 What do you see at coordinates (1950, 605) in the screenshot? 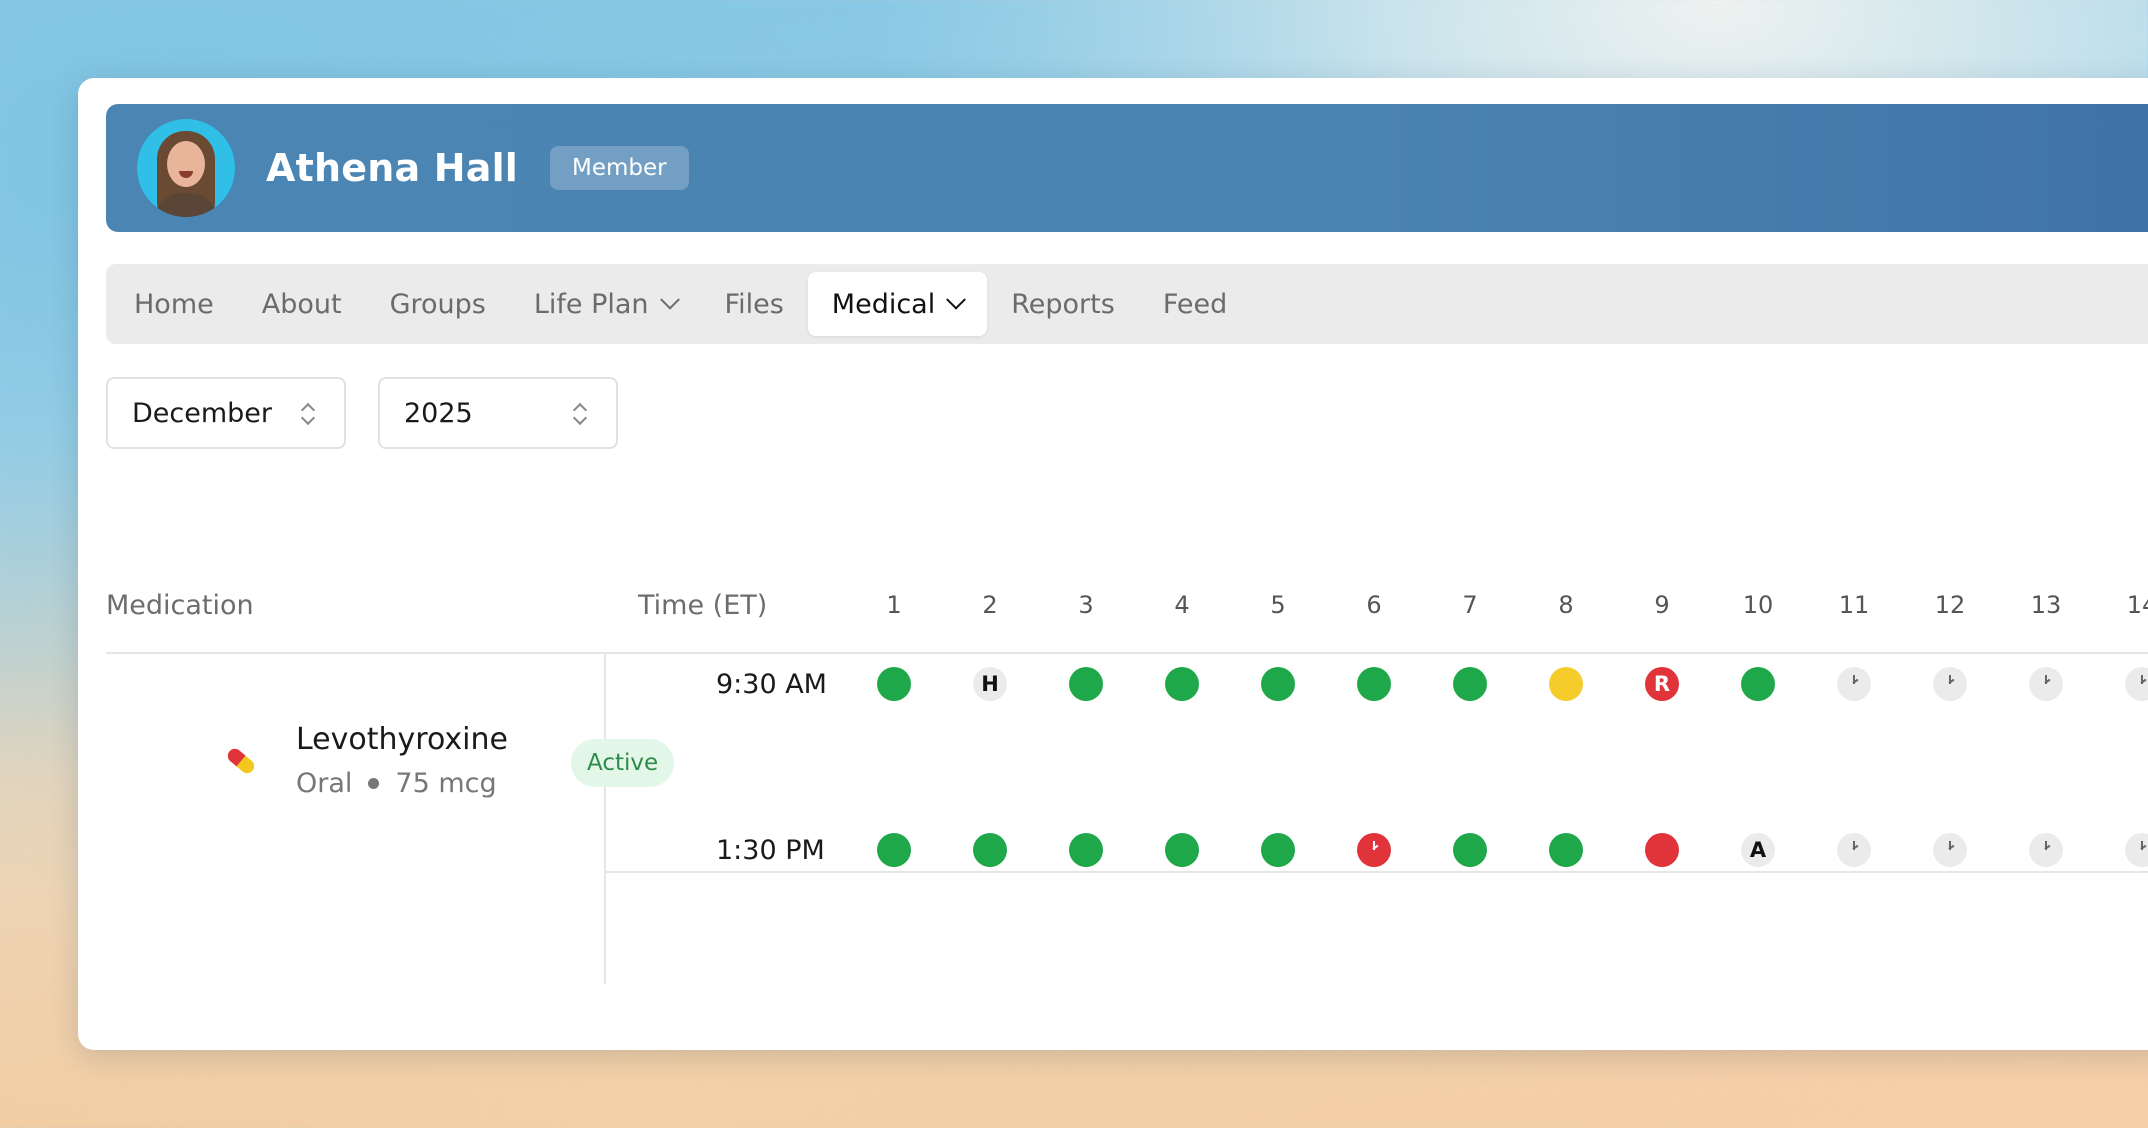
I see `day-header: 12` at bounding box center [1950, 605].